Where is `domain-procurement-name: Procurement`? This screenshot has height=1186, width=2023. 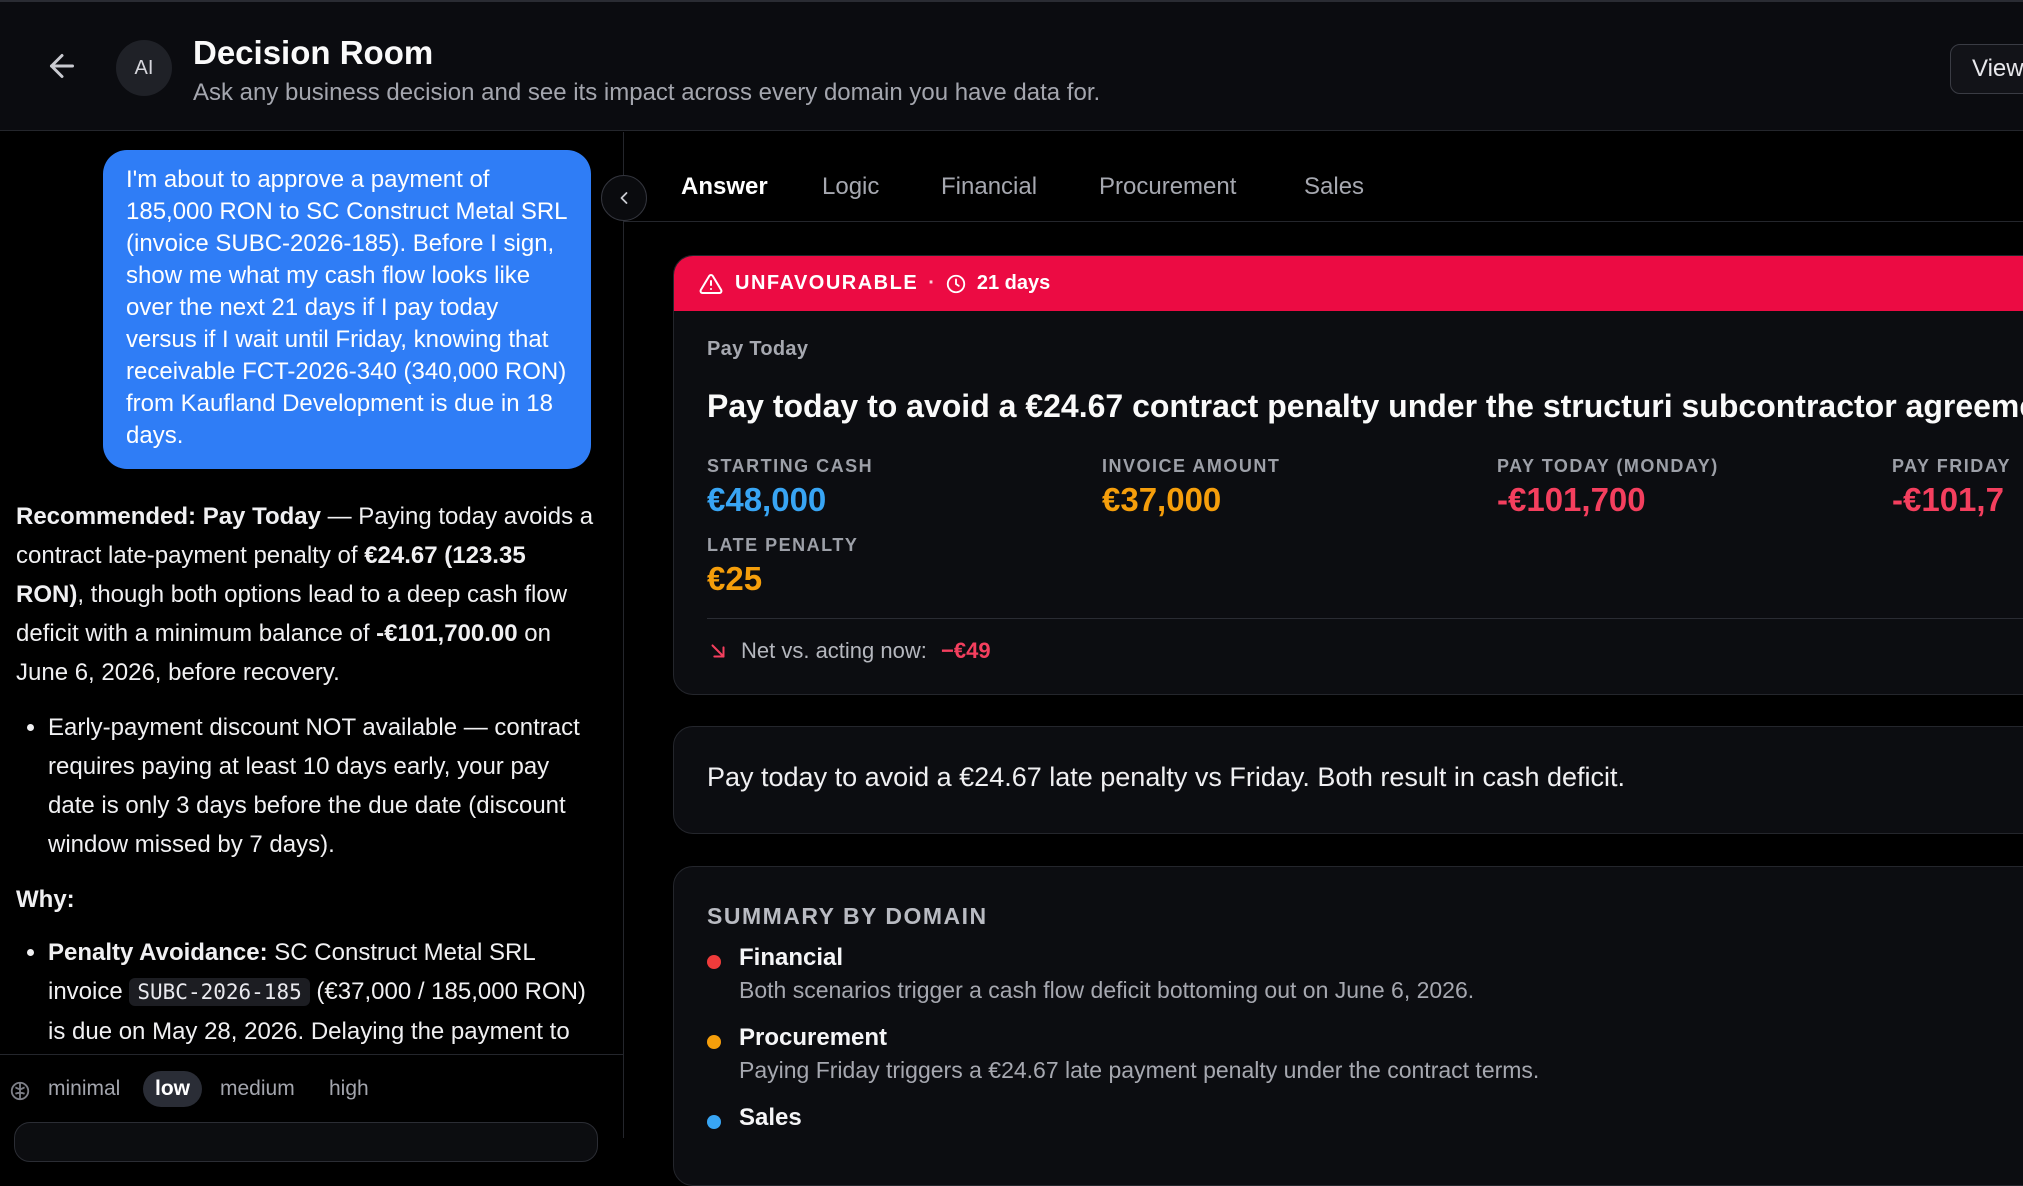
domain-procurement-name: Procurement is located at coordinates (813, 1037).